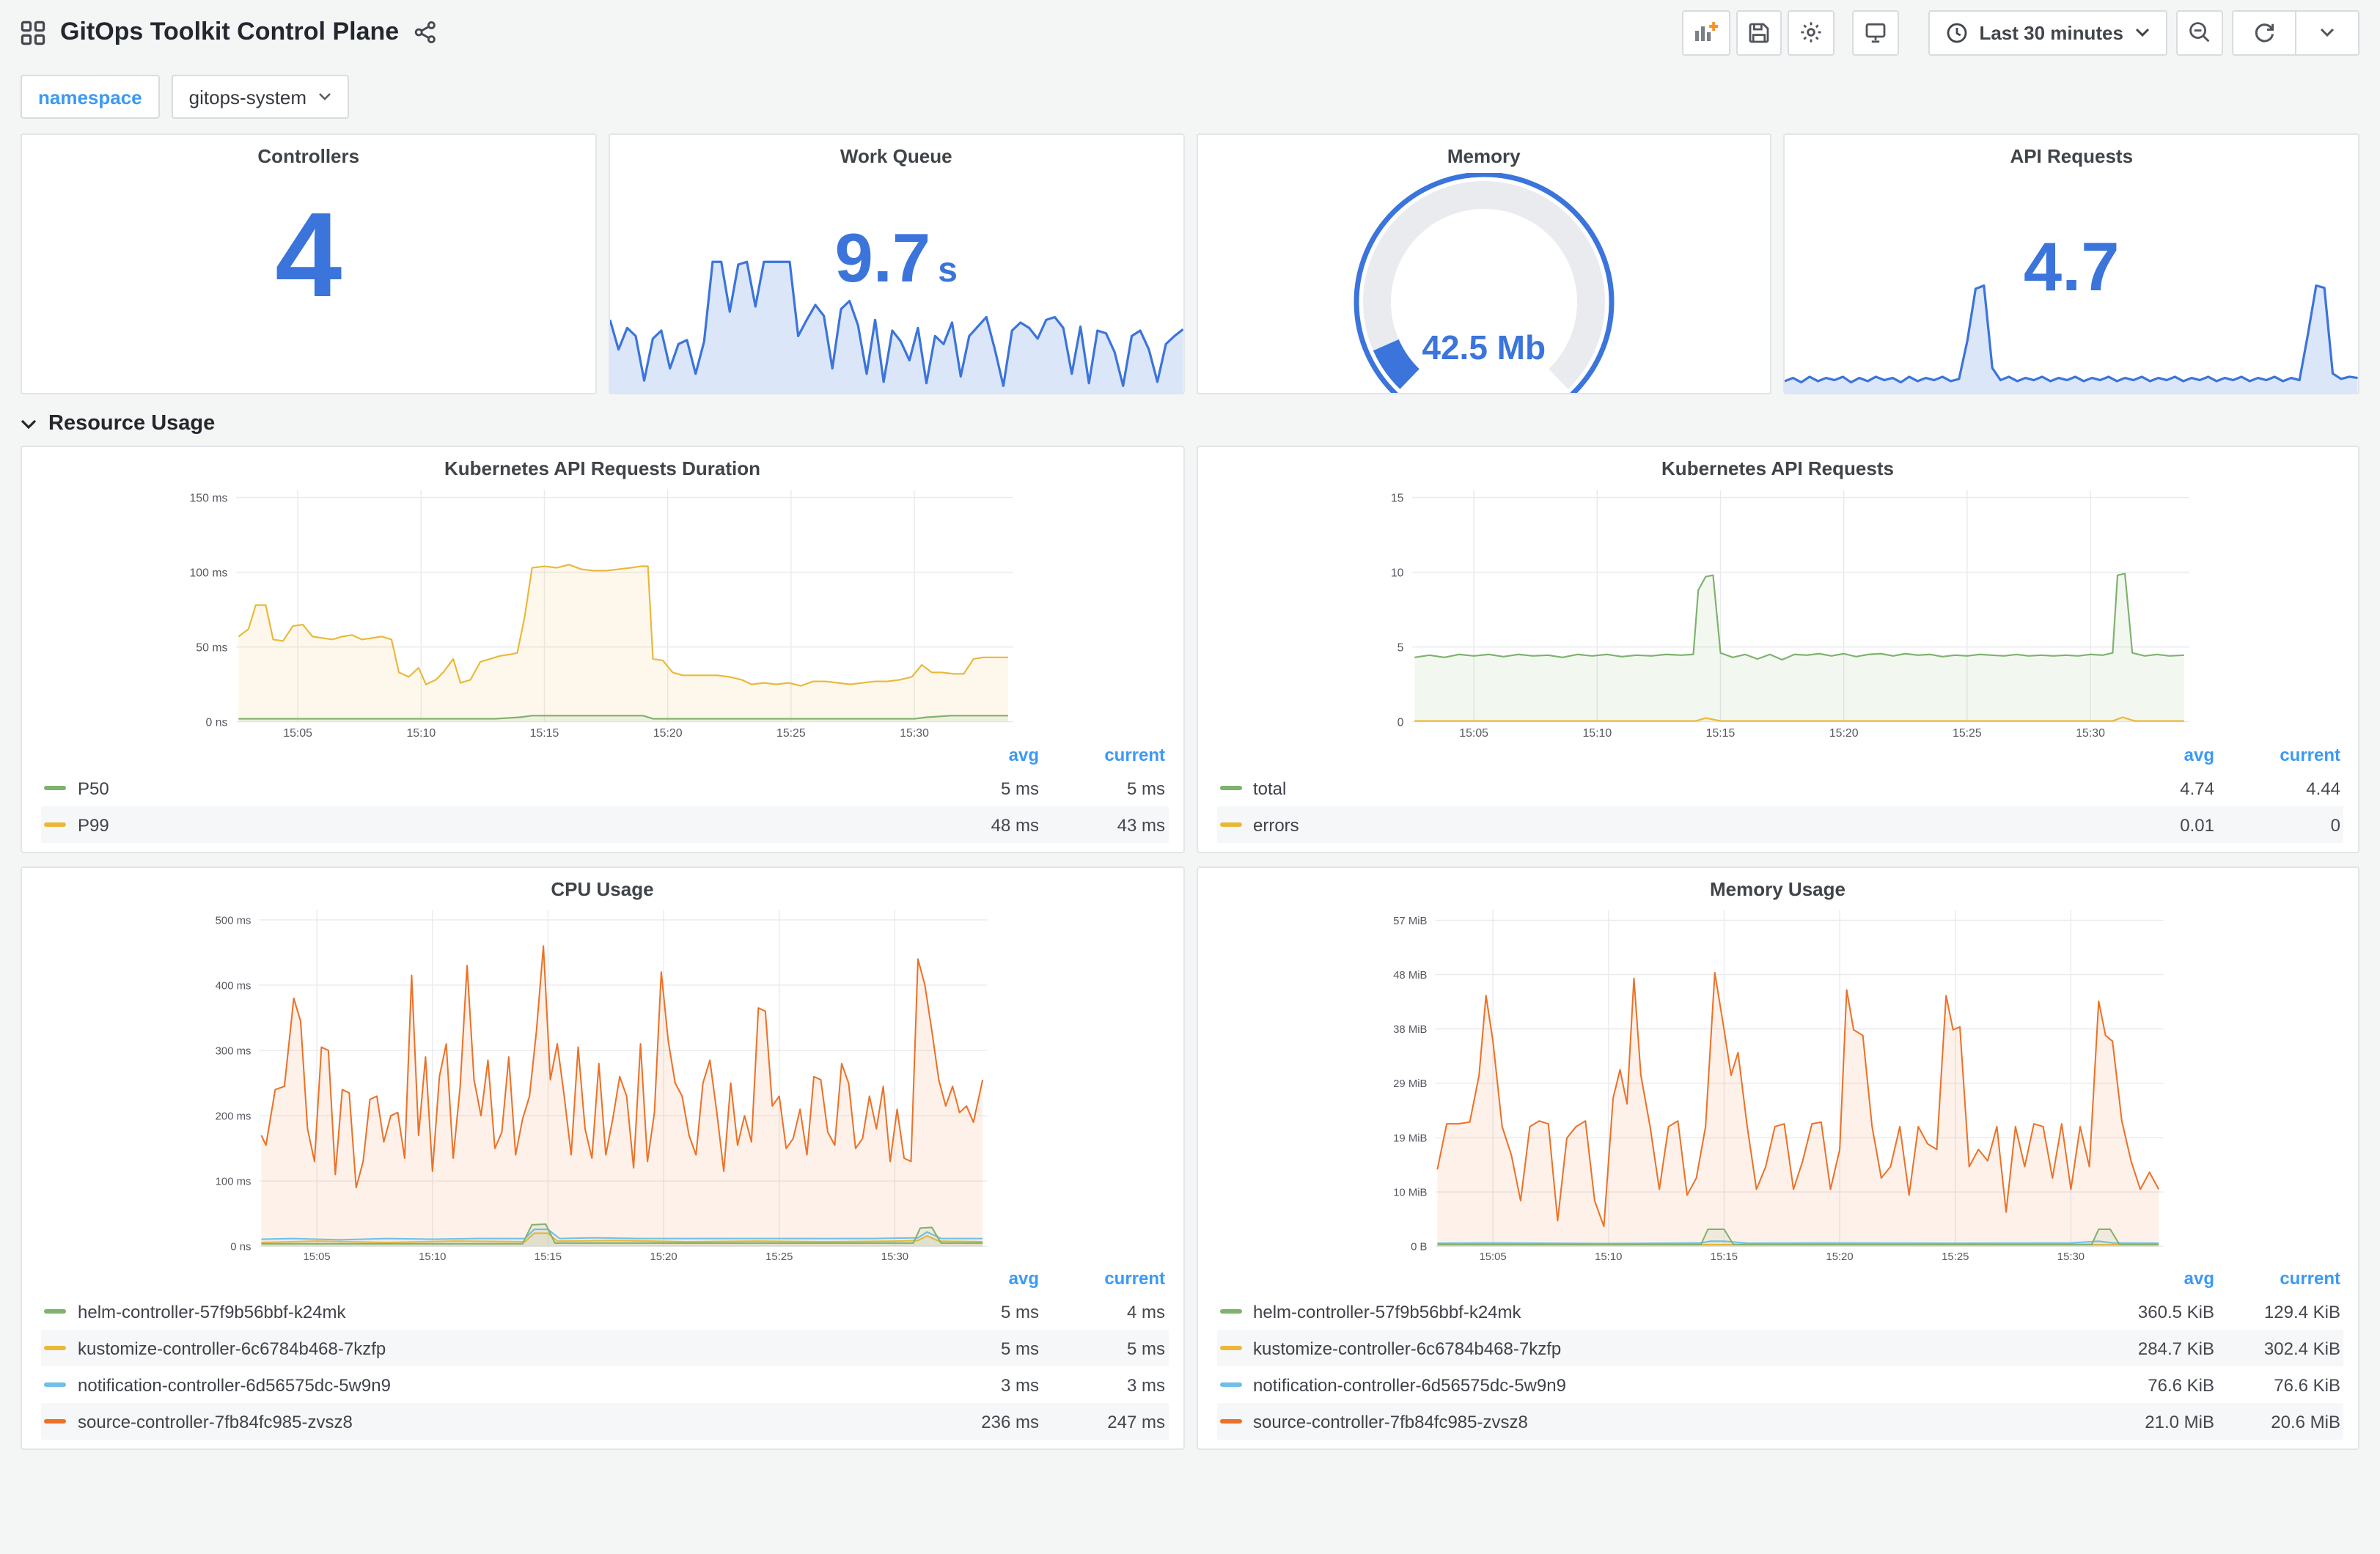  I want to click on requests-legend: avg current total 4.74 4.44 errors 0.01 0, so click(1778, 797).